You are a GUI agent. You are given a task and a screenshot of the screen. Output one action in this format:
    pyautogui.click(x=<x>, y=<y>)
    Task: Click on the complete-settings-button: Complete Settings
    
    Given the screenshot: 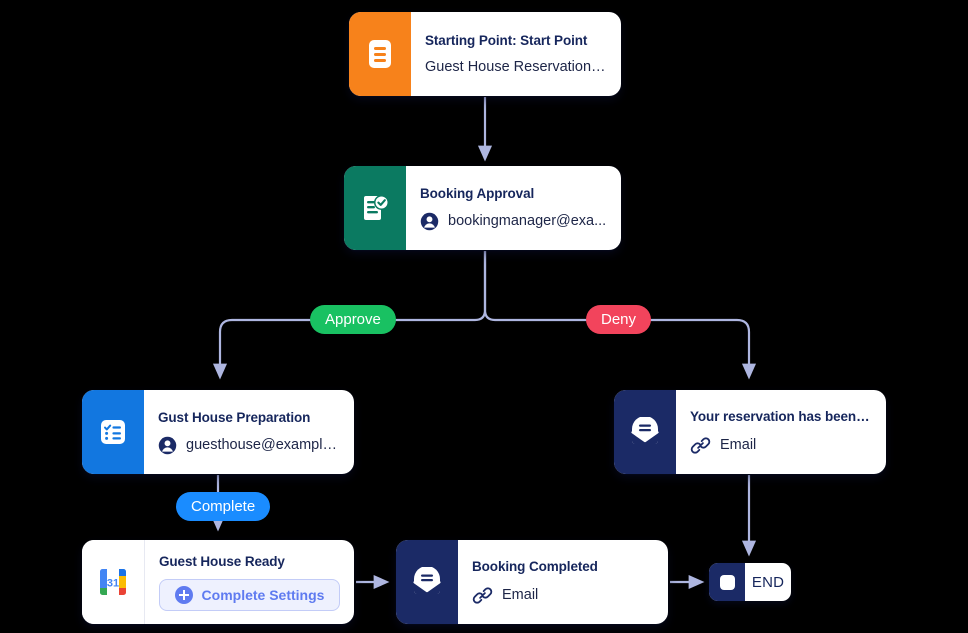 What is the action you would take?
    pyautogui.click(x=249, y=594)
    